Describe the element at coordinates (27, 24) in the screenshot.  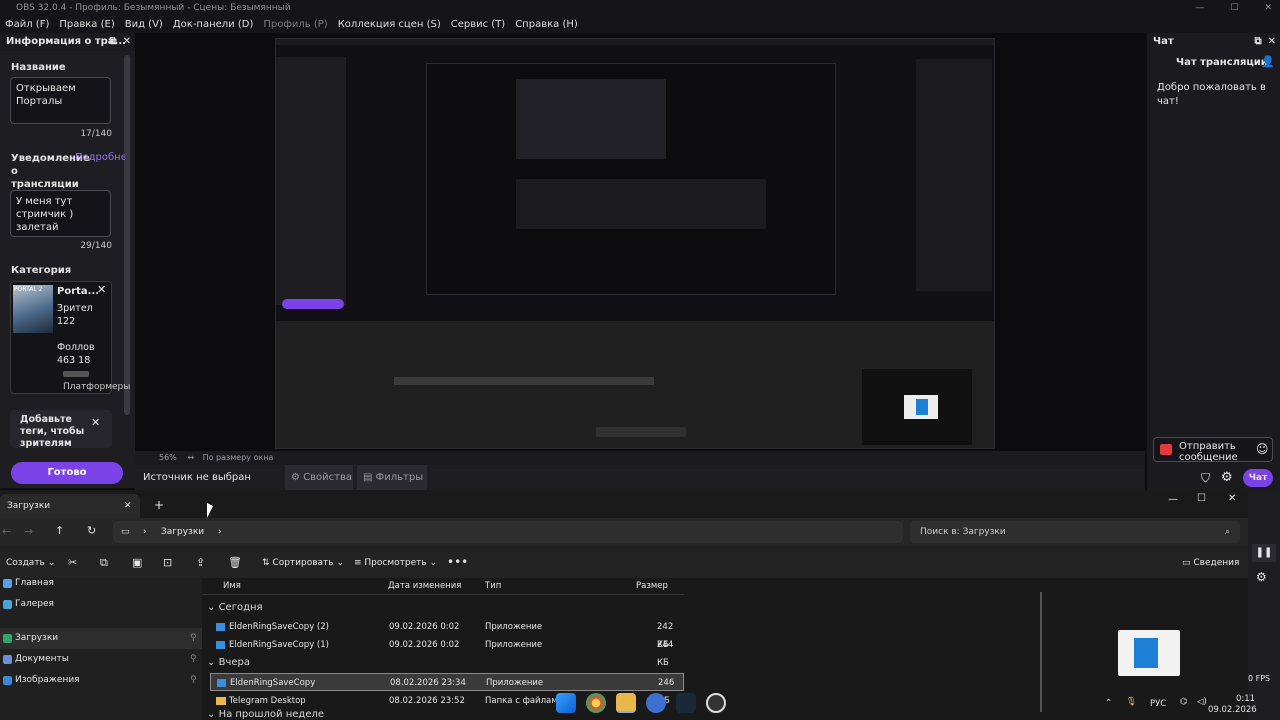
I see `menu-file: Файл (F)` at that location.